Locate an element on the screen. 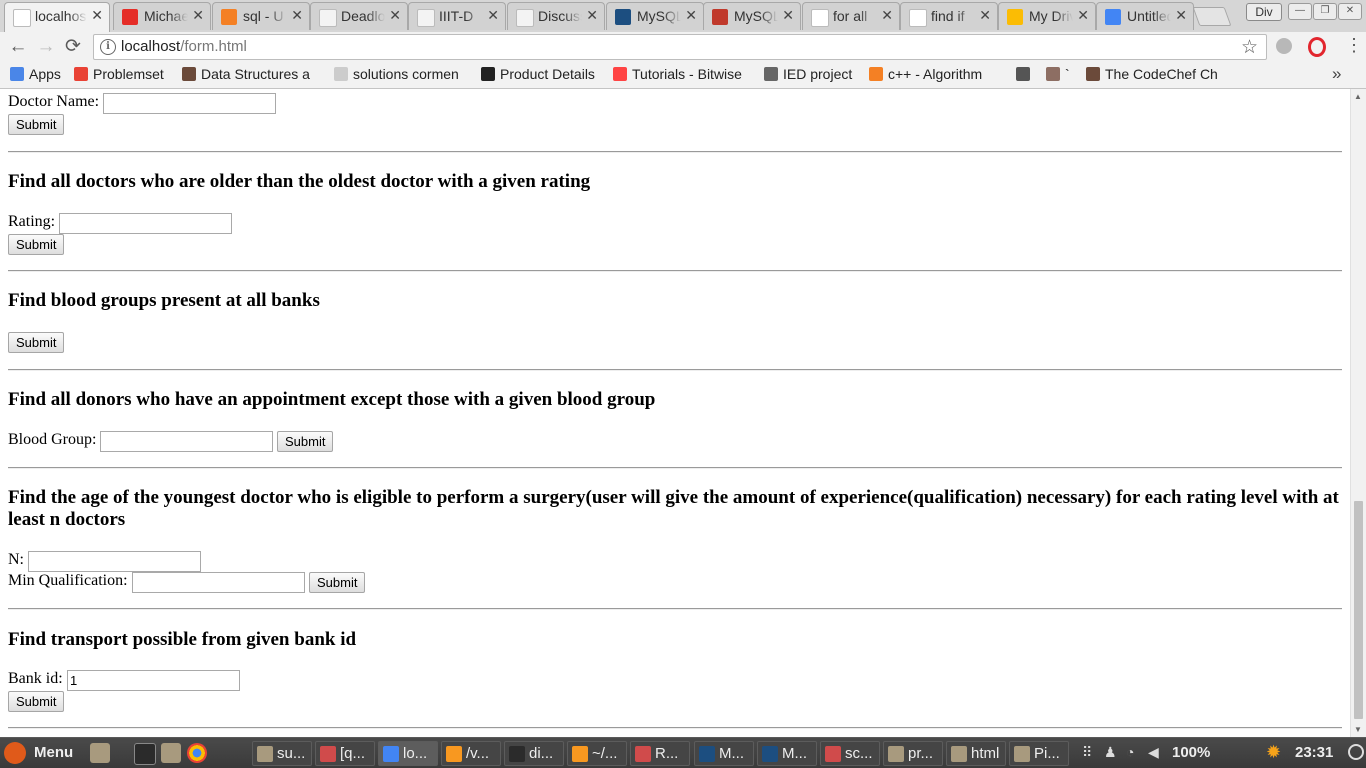 This screenshot has width=1366, height=768. bookmarks-overflow-button: » is located at coordinates (1336, 74).